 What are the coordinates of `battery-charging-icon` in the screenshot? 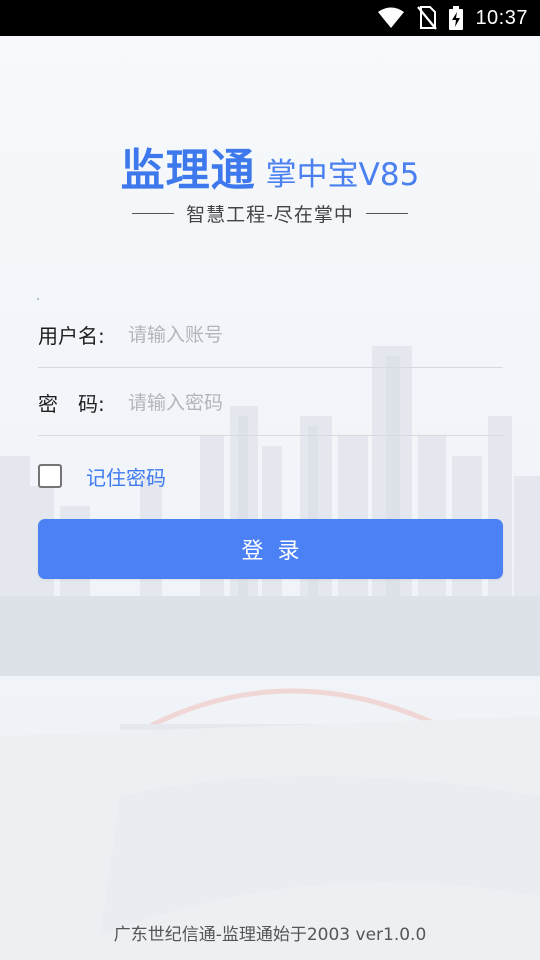 It's located at (456, 18).